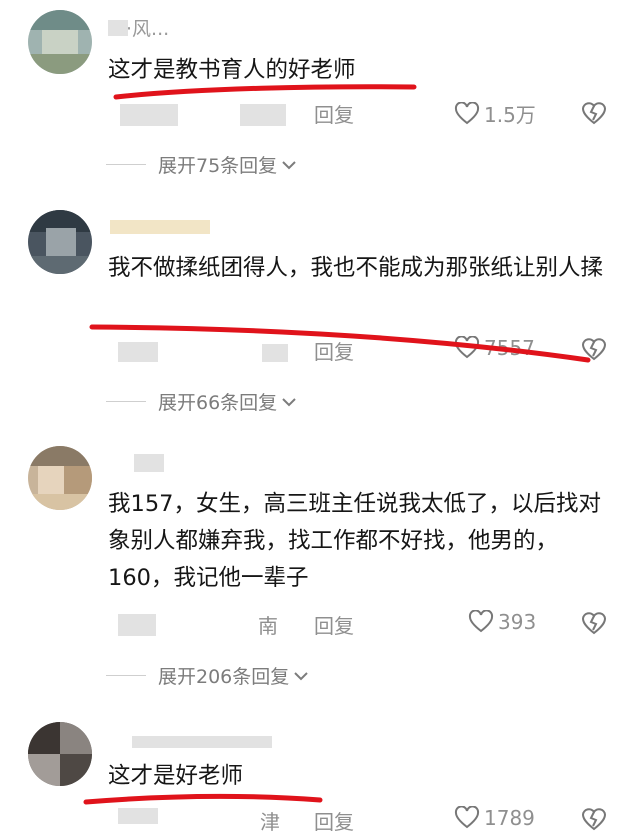 The height and width of the screenshot is (835, 640). I want to click on like-button: 7557, so click(494, 348).